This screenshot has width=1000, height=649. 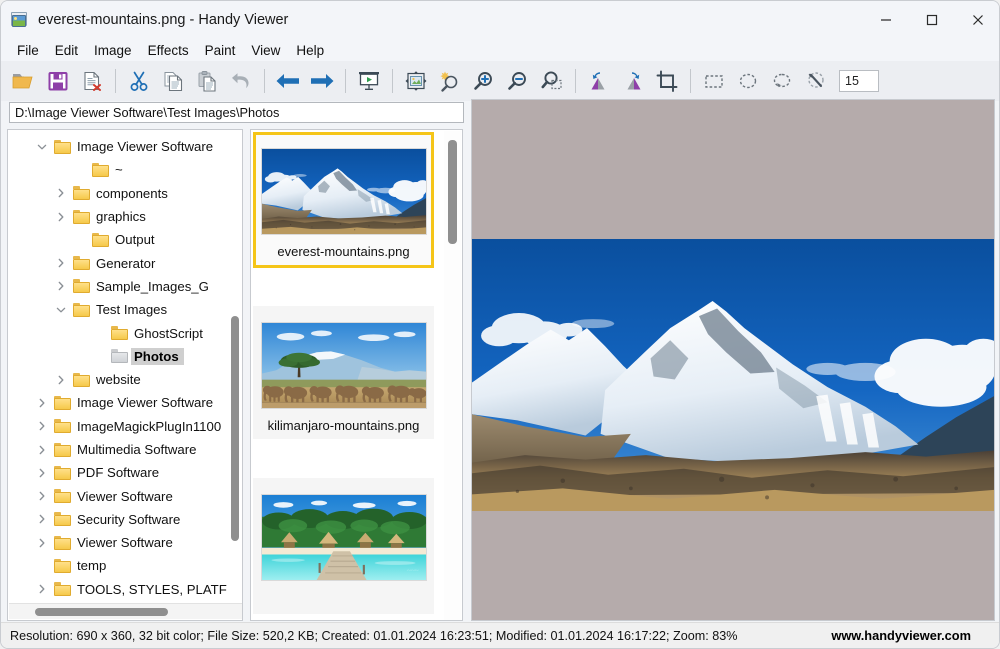 I want to click on thumbnail-filename: kilimanjaro-mountains.png, so click(x=343, y=425).